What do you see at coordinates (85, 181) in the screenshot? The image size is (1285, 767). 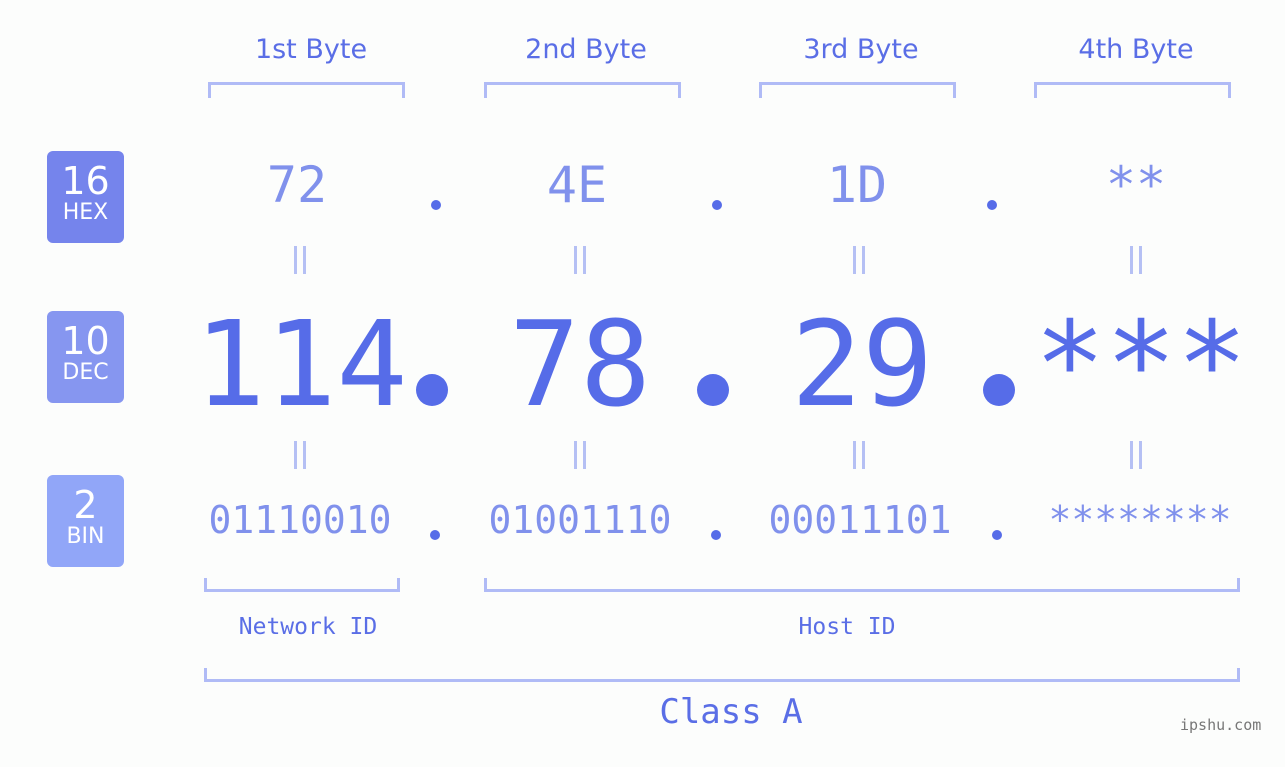 I see `hex-badge-number: 16` at bounding box center [85, 181].